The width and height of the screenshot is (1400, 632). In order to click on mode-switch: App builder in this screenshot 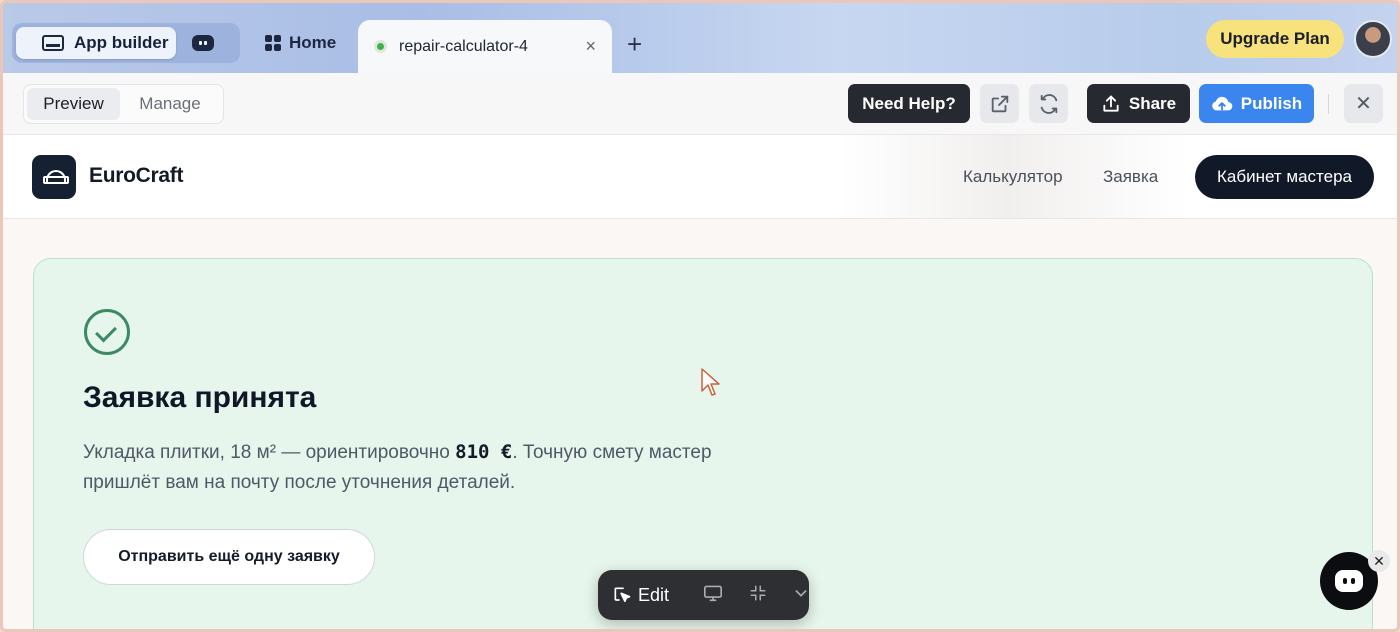, I will do `click(126, 43)`.